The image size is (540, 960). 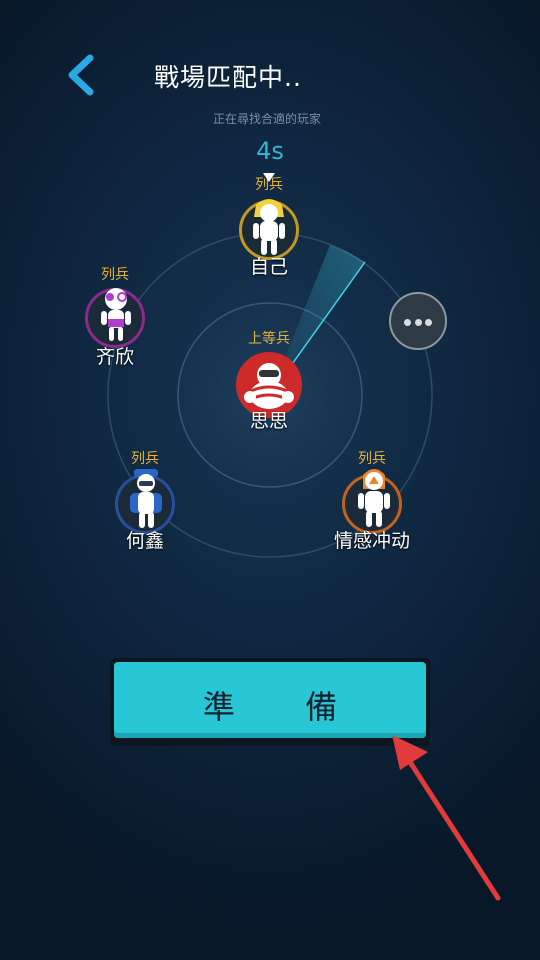 I want to click on self-marker-icon, so click(x=269, y=177).